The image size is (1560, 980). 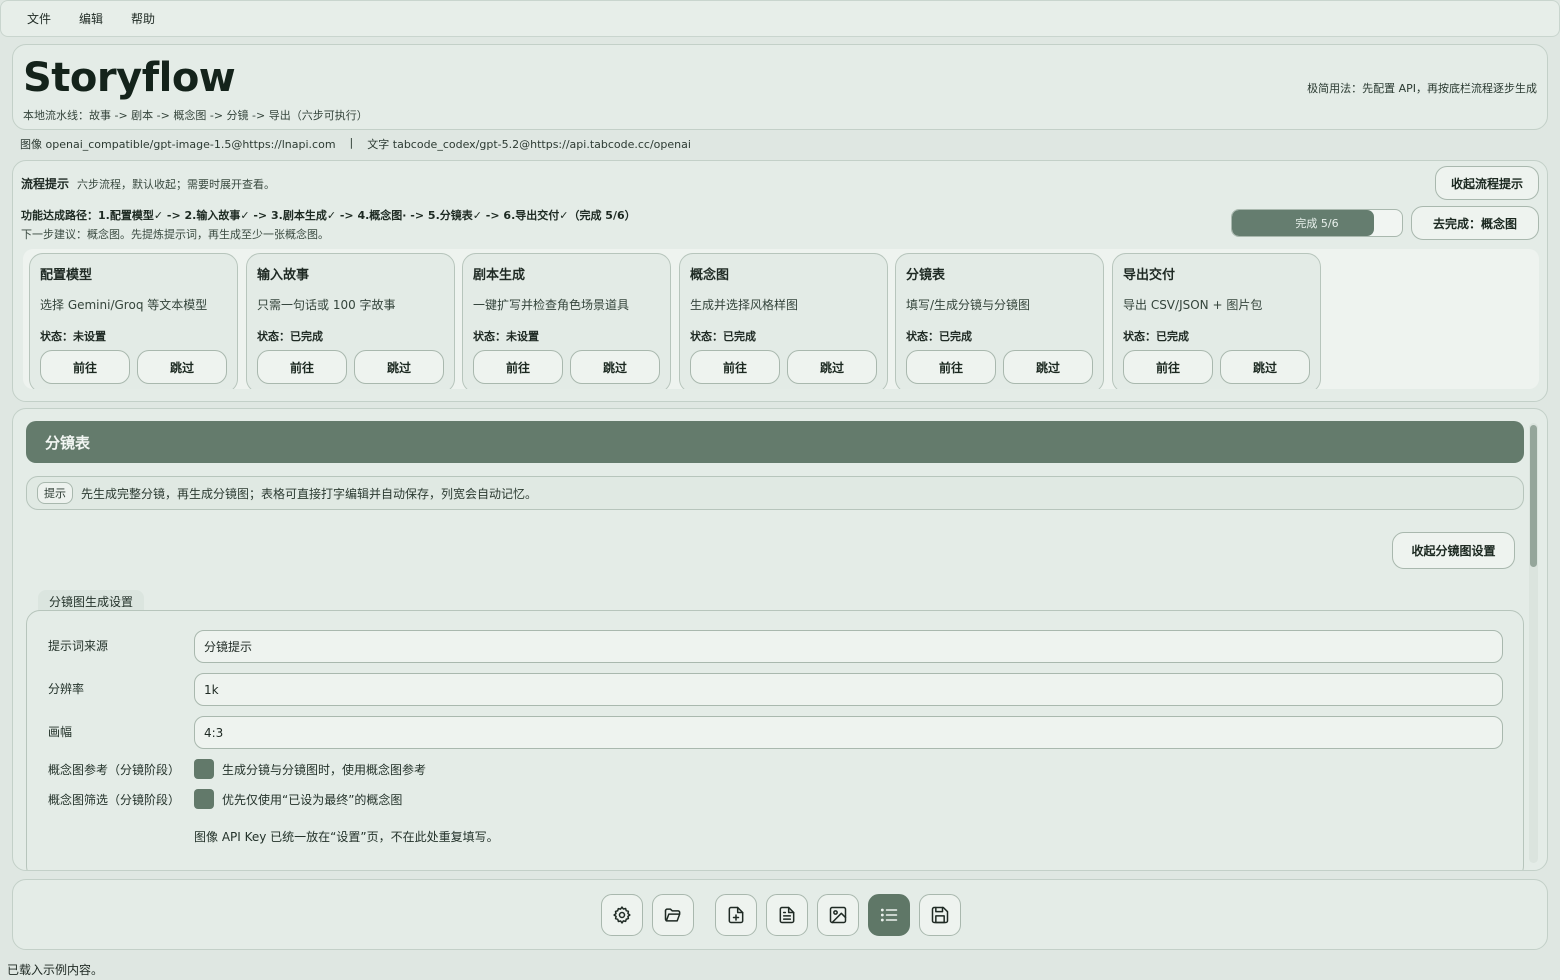 I want to click on resolution-label: 分辨率, so click(x=66, y=689).